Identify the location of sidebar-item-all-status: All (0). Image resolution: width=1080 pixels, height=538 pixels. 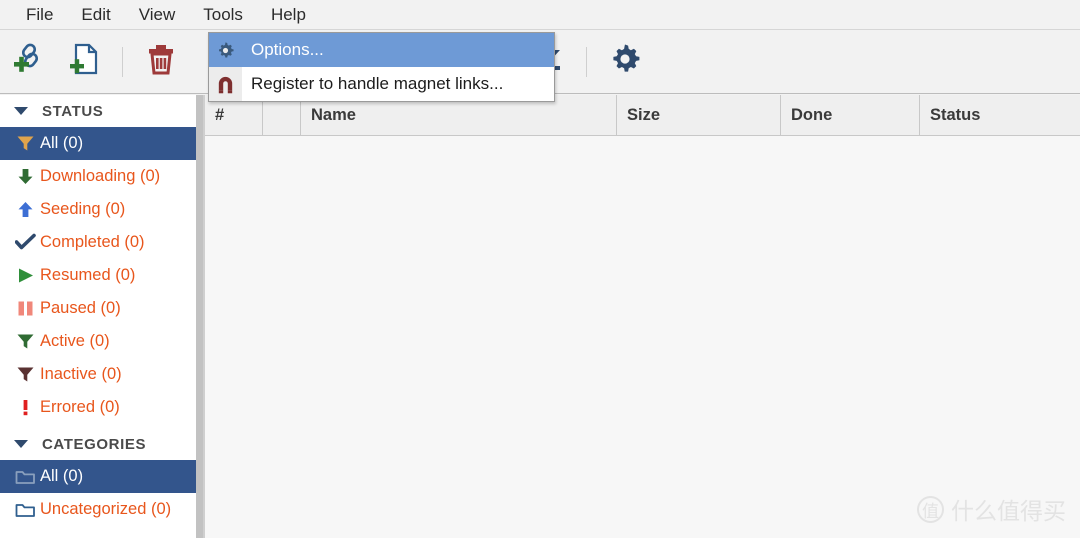
(98, 143).